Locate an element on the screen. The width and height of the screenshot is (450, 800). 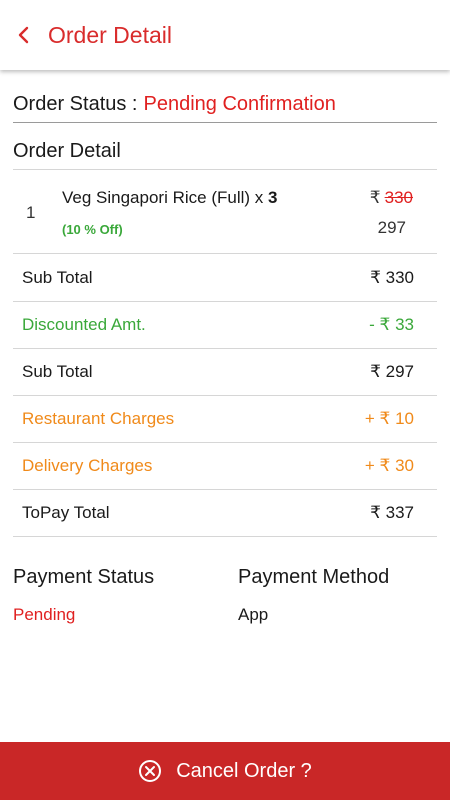
payment-method-label: Payment Method is located at coordinates (314, 577).